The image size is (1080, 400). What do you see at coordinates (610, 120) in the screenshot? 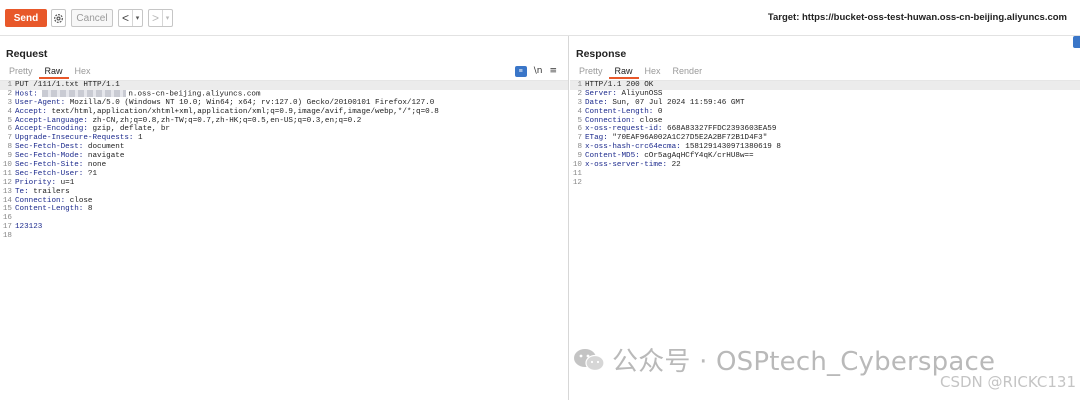
I see `header-name: Connection:` at bounding box center [610, 120].